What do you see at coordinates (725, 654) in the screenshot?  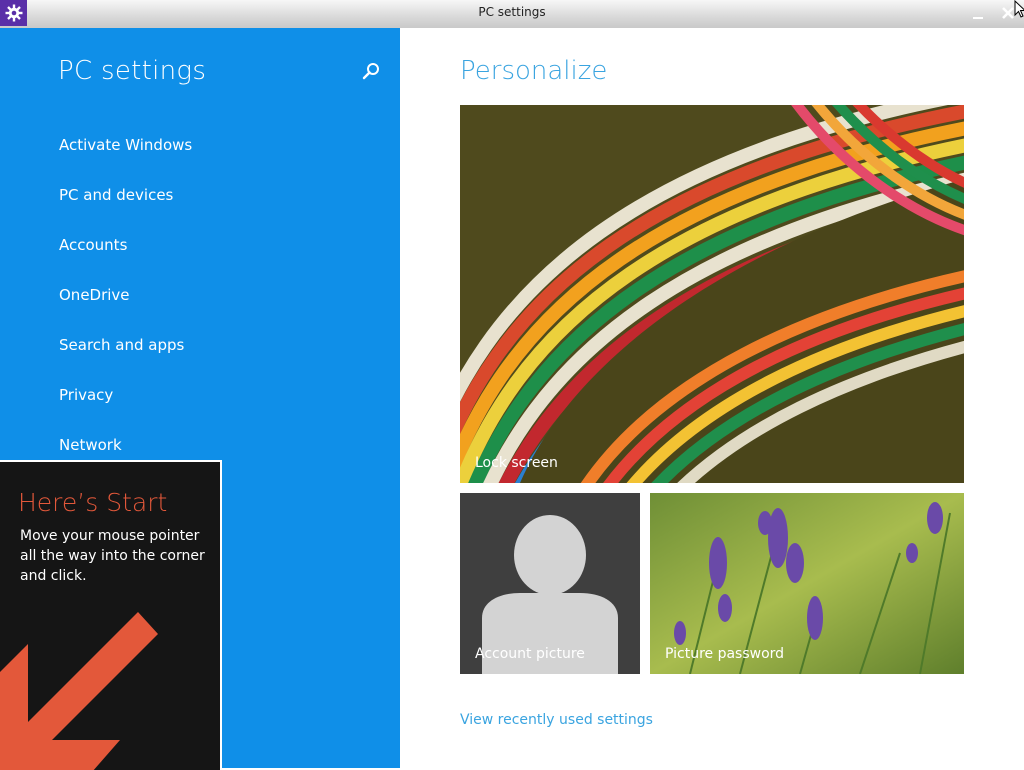 I see `picture-password-label: Picture password` at bounding box center [725, 654].